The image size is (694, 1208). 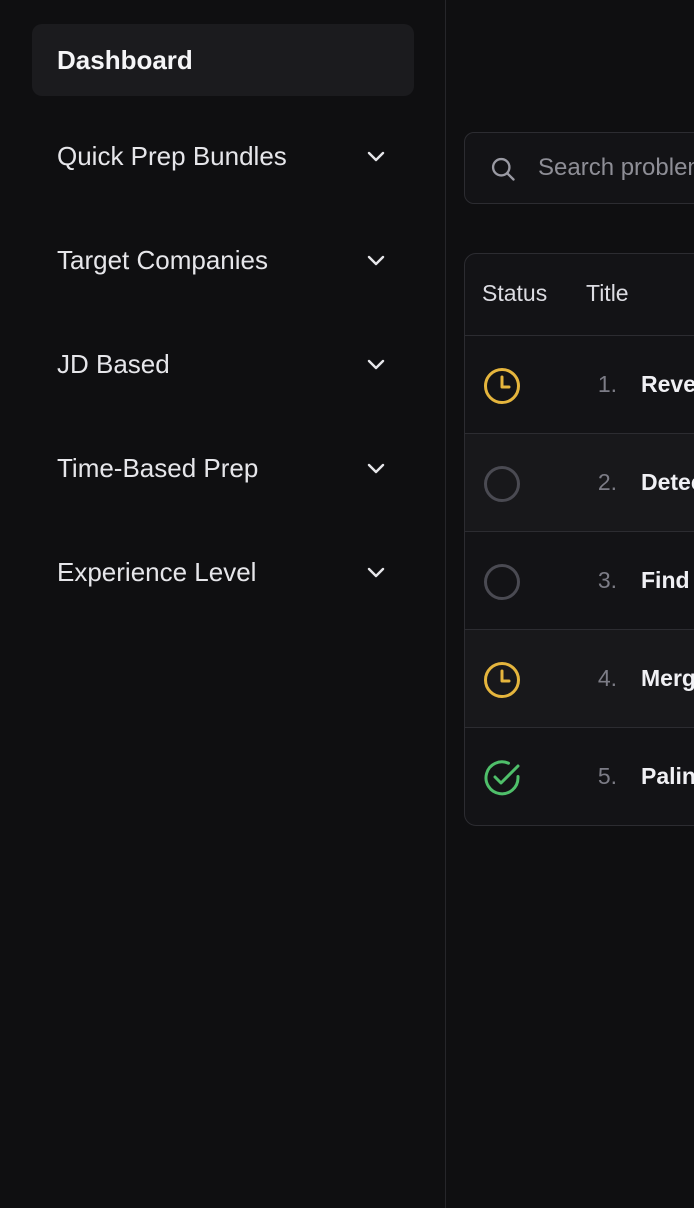 I want to click on sidebar-item-label: Quick Prep Bundles, so click(x=172, y=155).